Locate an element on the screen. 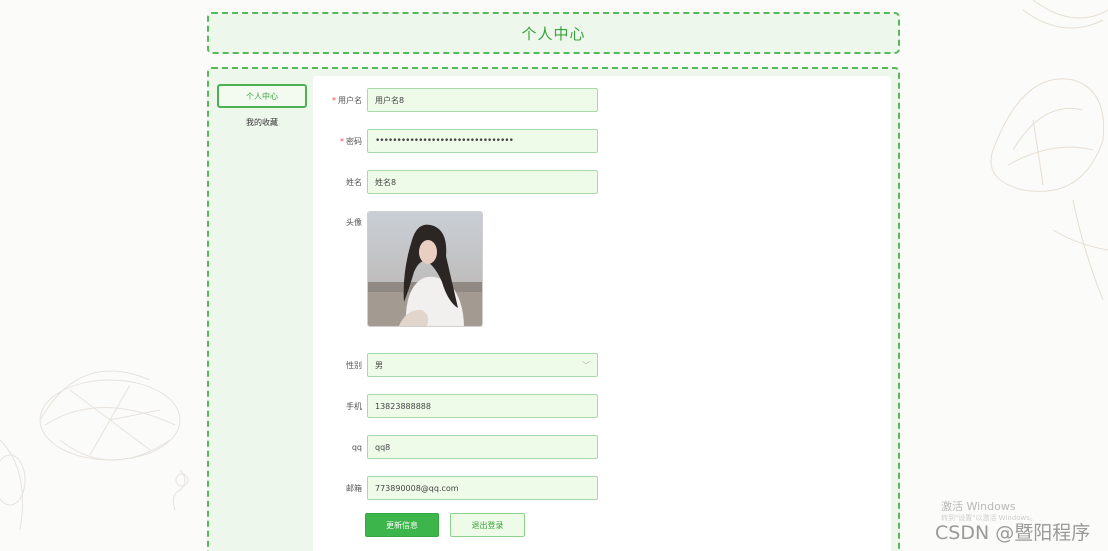  chevron-down-icon: ﹀ is located at coordinates (586, 365).